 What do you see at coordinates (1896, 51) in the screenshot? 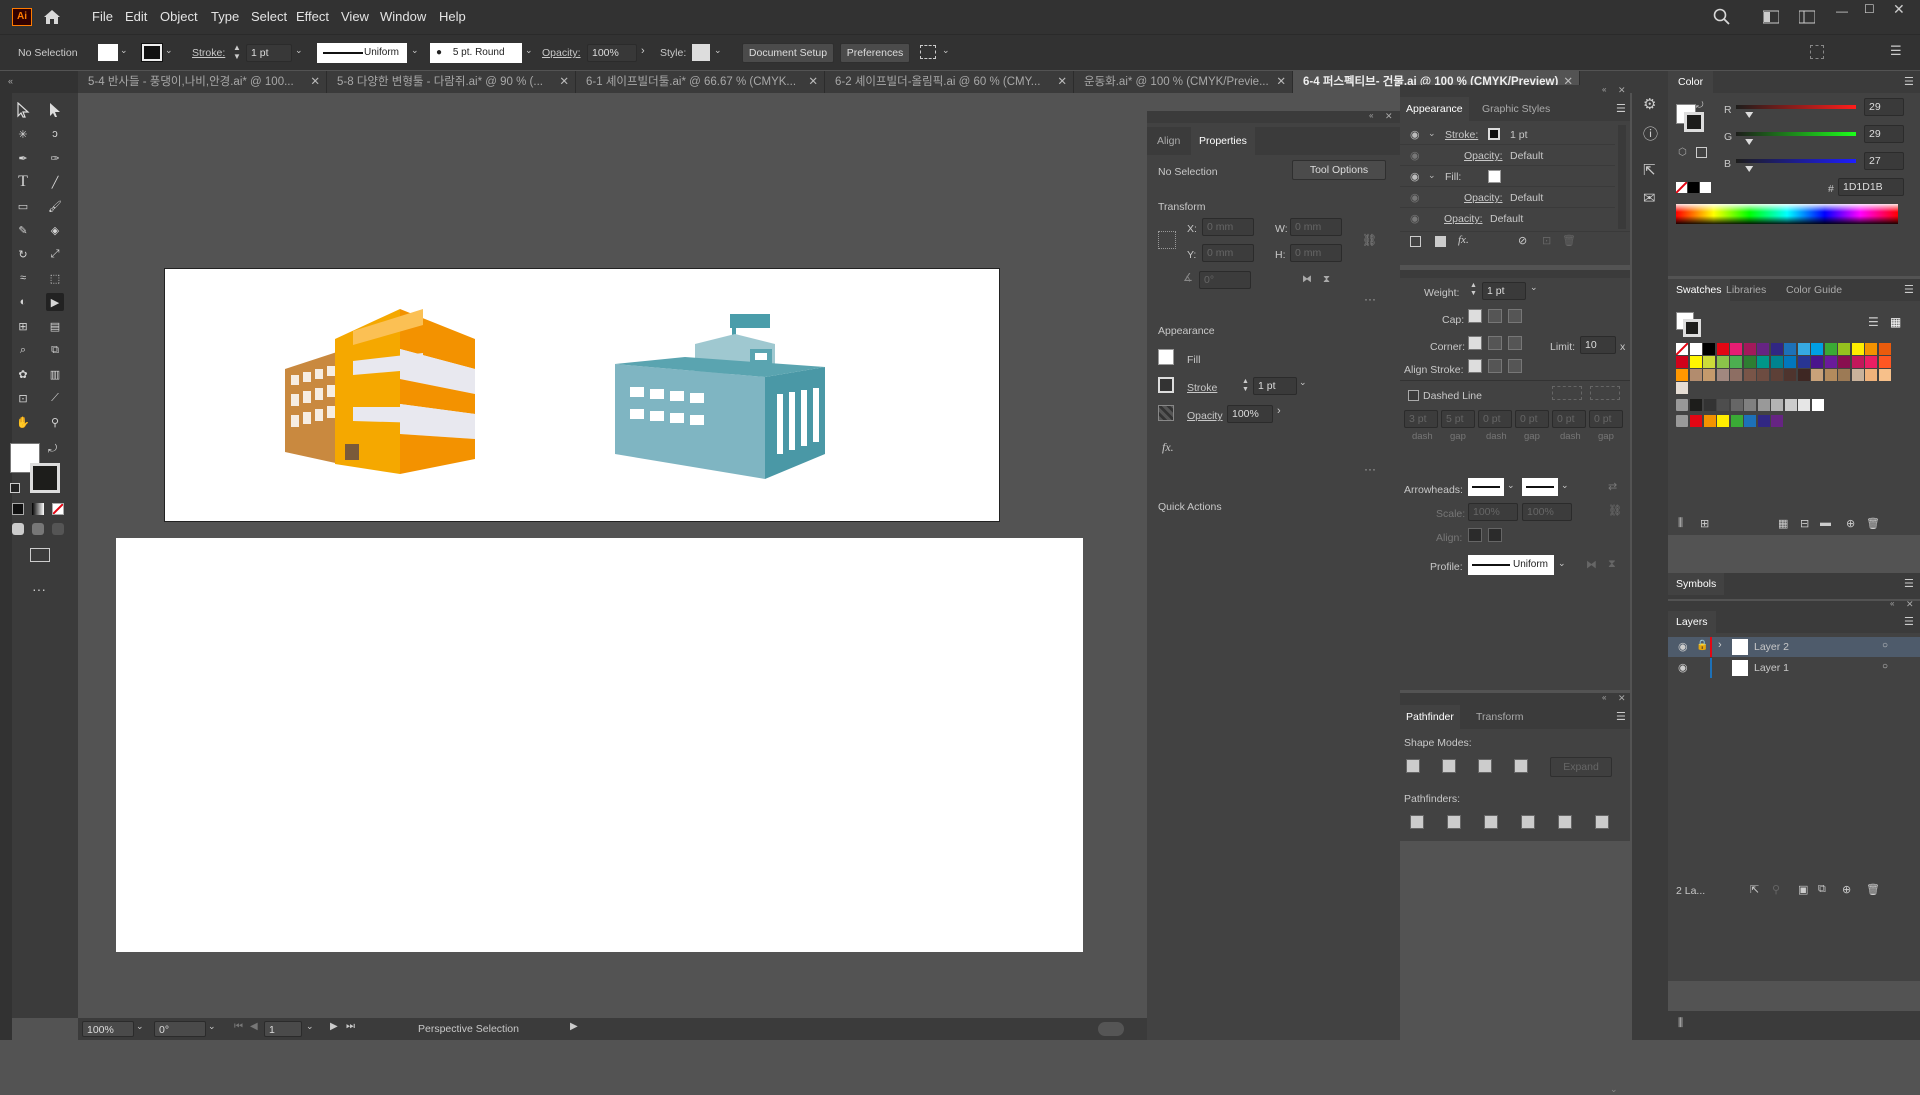
I see `panel-menu-icon: ☰` at bounding box center [1896, 51].